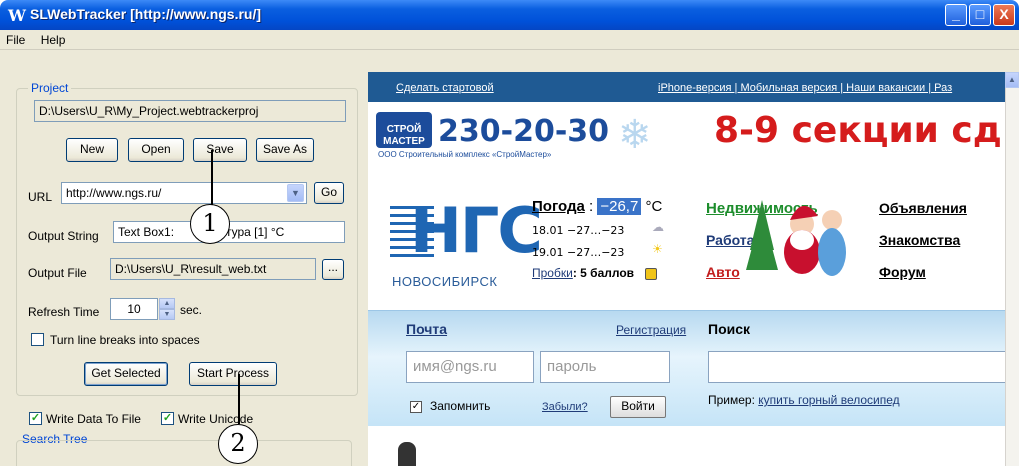 The width and height of the screenshot is (1019, 466). Describe the element at coordinates (285, 150) in the screenshot. I see `save-as-button: Save As` at that location.